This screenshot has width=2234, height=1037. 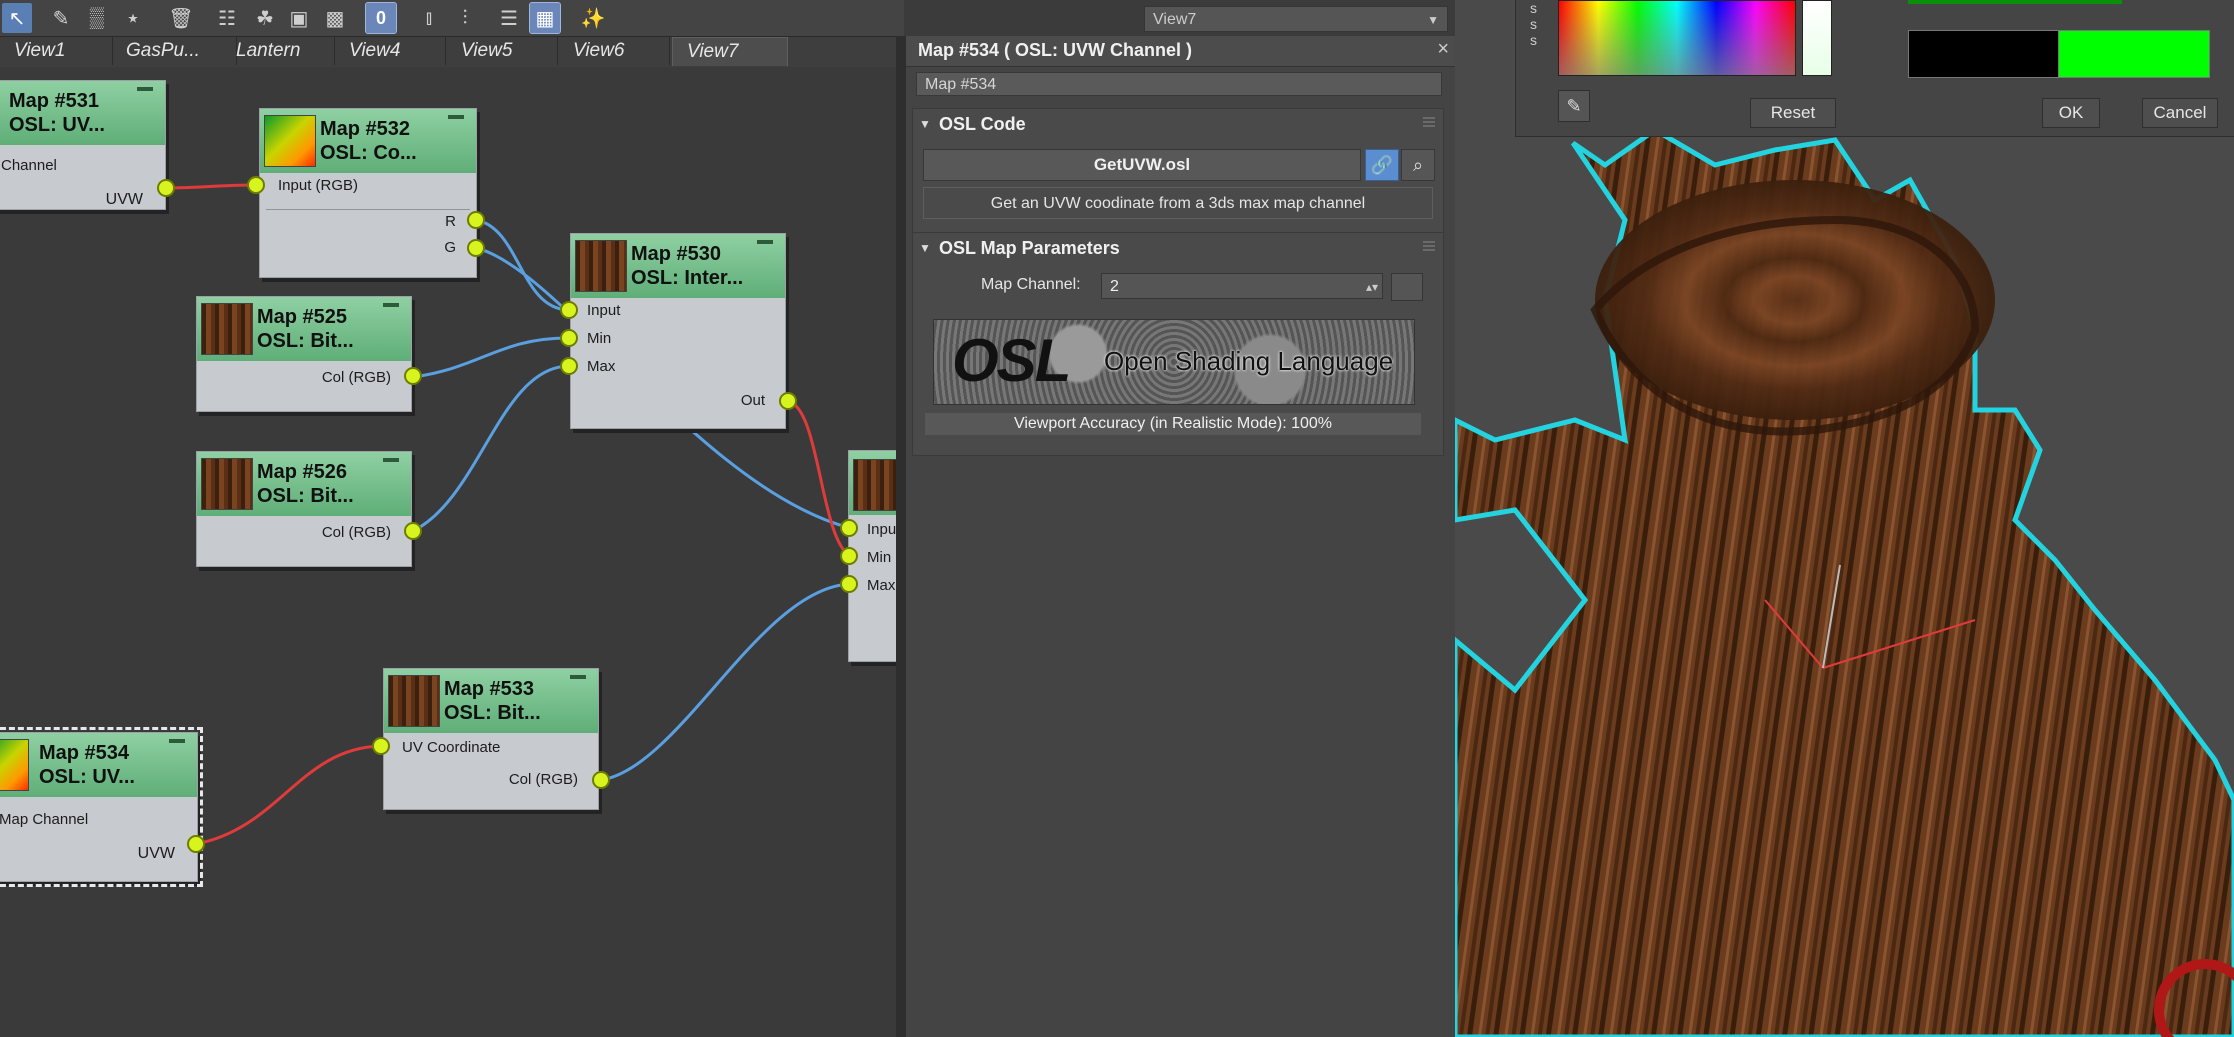 What do you see at coordinates (543, 779) in the screenshot?
I see `port-label: Col (RGB)` at bounding box center [543, 779].